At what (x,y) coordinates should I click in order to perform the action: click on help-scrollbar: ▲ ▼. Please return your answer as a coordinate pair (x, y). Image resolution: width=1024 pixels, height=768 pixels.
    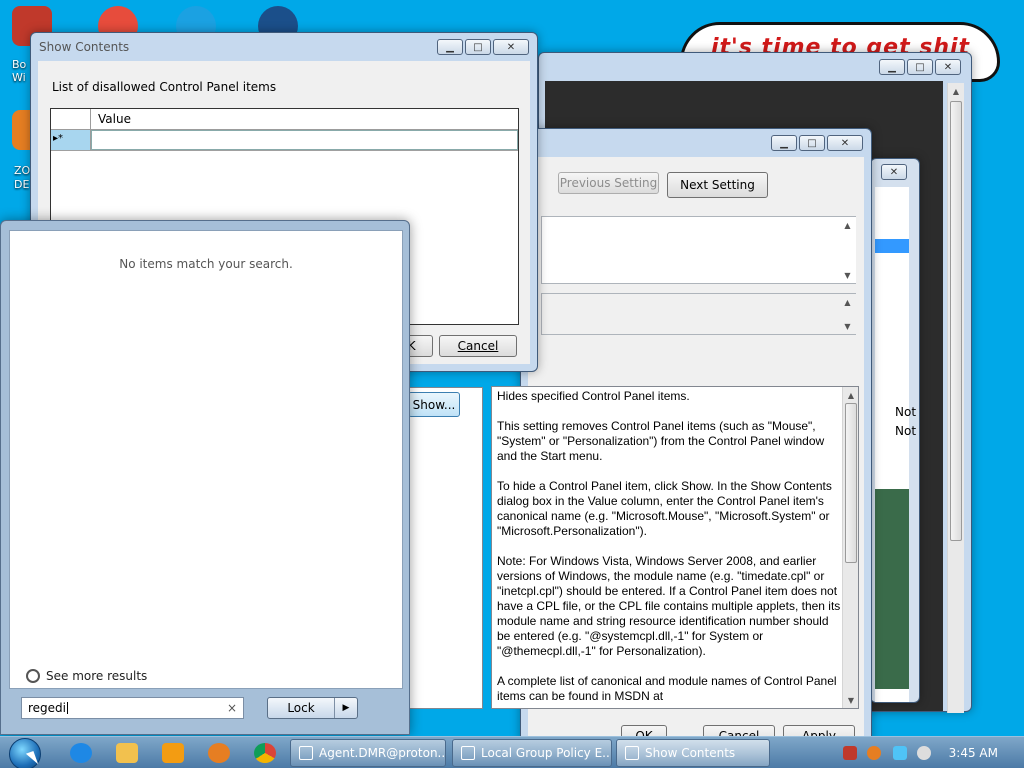
    Looking at the image, I should click on (850, 547).